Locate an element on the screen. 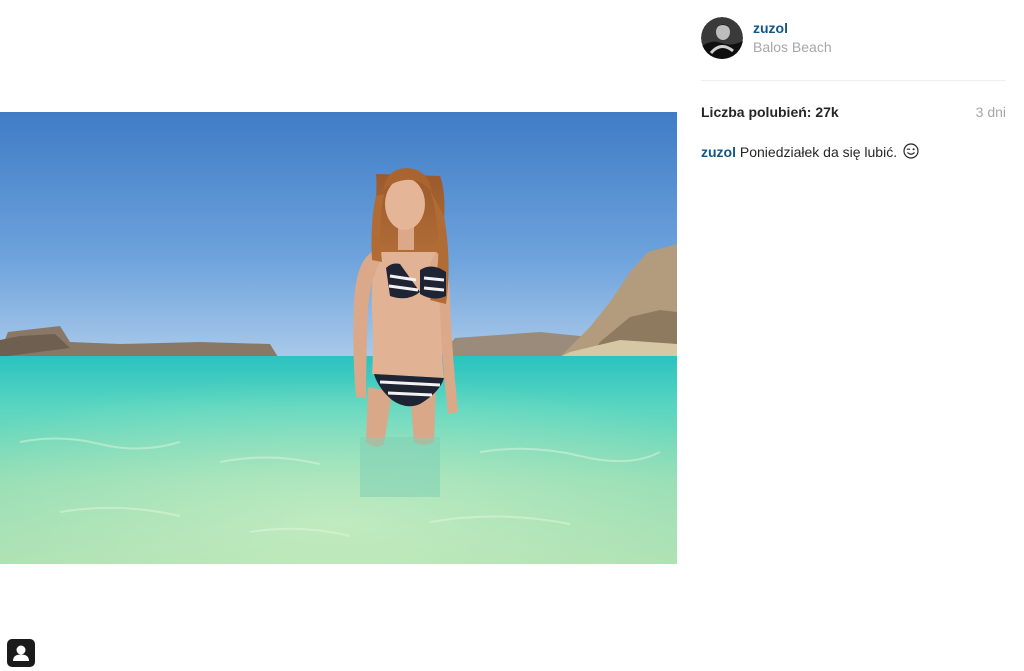 Image resolution: width=1024 pixels, height=671 pixels. avatar-image is located at coordinates (722, 38).